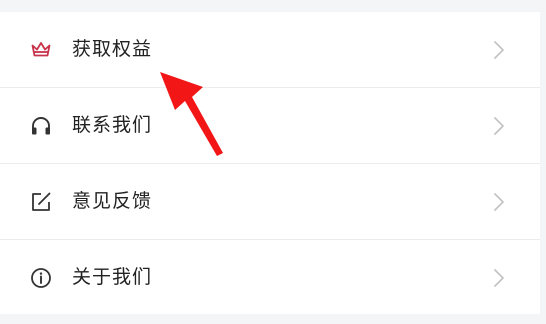 The height and width of the screenshot is (324, 546). I want to click on menu-item-label: 关于我们, so click(112, 277).